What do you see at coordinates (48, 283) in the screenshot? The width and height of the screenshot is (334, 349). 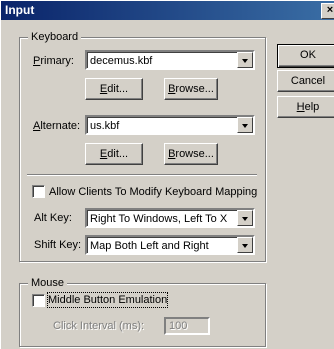 I see `mouse-group-label: Mouse` at bounding box center [48, 283].